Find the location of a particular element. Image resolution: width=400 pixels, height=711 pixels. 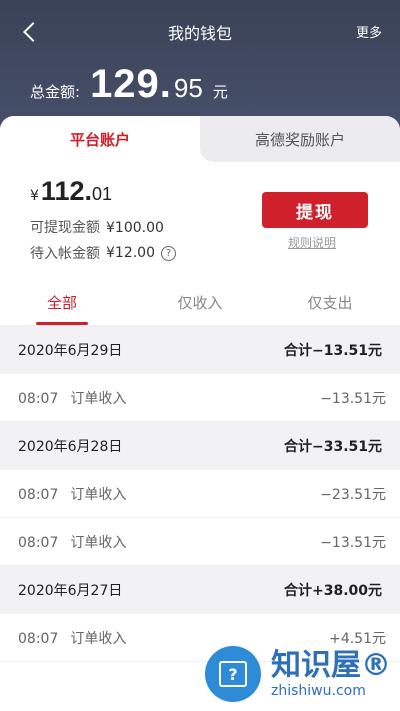

list-item: 08:07 订单收入 −23.51元 is located at coordinates (200, 494).